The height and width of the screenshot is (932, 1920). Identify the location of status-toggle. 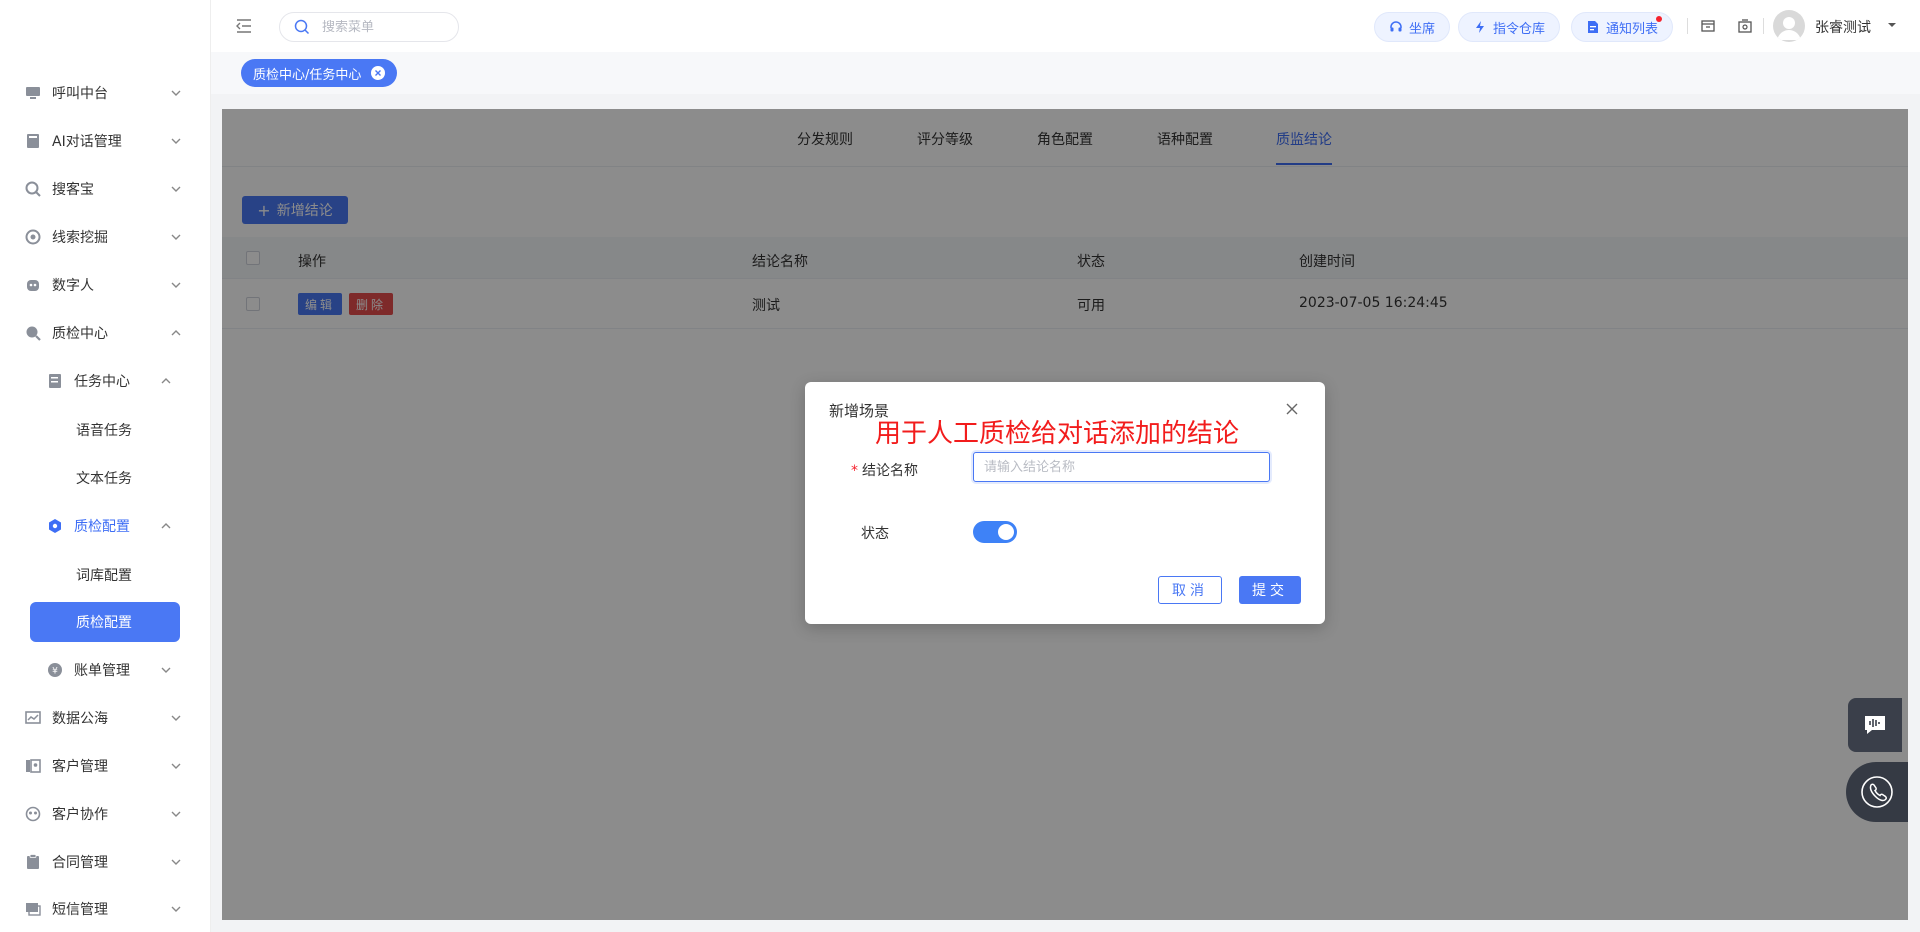
(995, 532).